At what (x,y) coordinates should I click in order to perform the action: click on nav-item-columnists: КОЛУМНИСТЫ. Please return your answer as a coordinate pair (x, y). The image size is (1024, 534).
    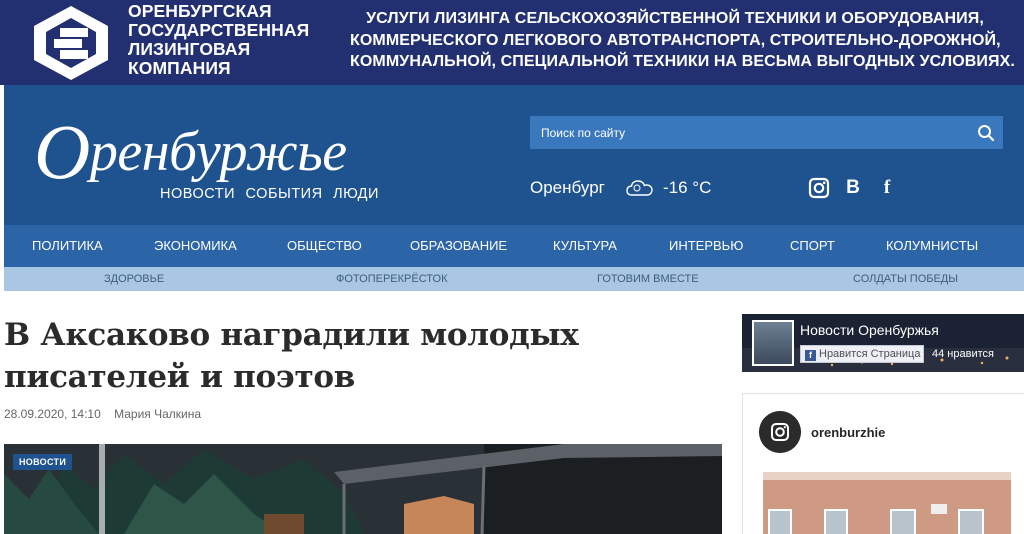
    Looking at the image, I should click on (932, 246).